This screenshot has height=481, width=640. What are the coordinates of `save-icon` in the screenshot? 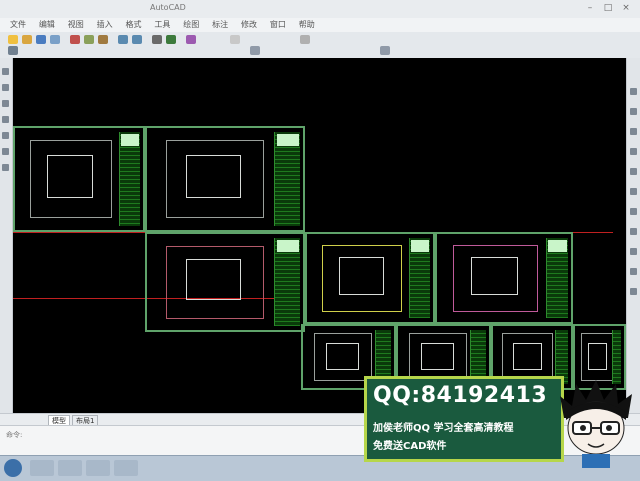 It's located at (41, 39).